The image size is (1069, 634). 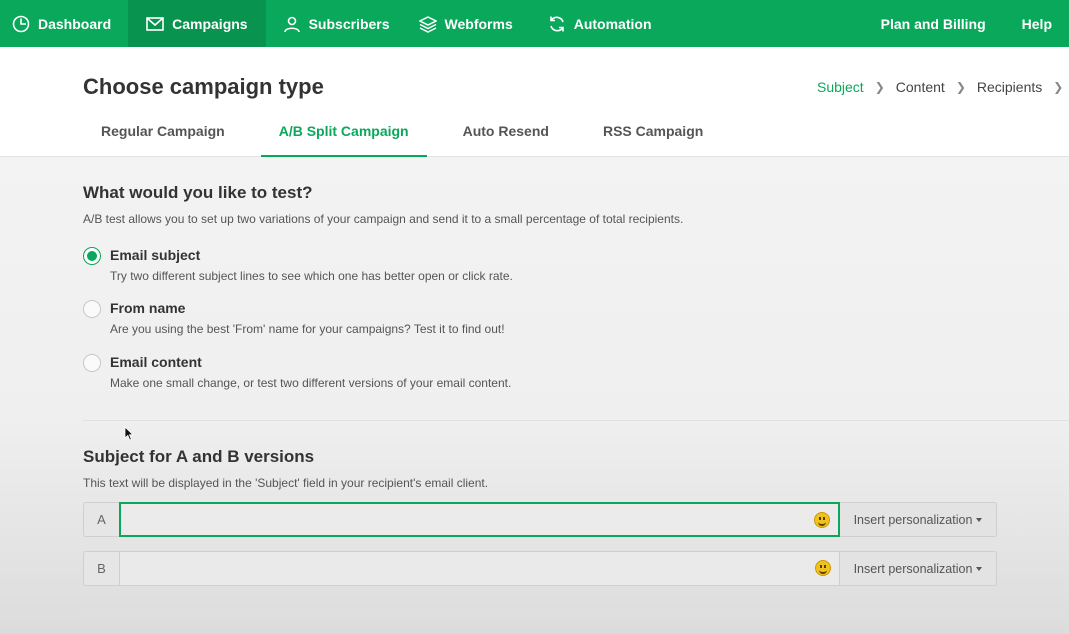 I want to click on option-label: From name, so click(x=148, y=308).